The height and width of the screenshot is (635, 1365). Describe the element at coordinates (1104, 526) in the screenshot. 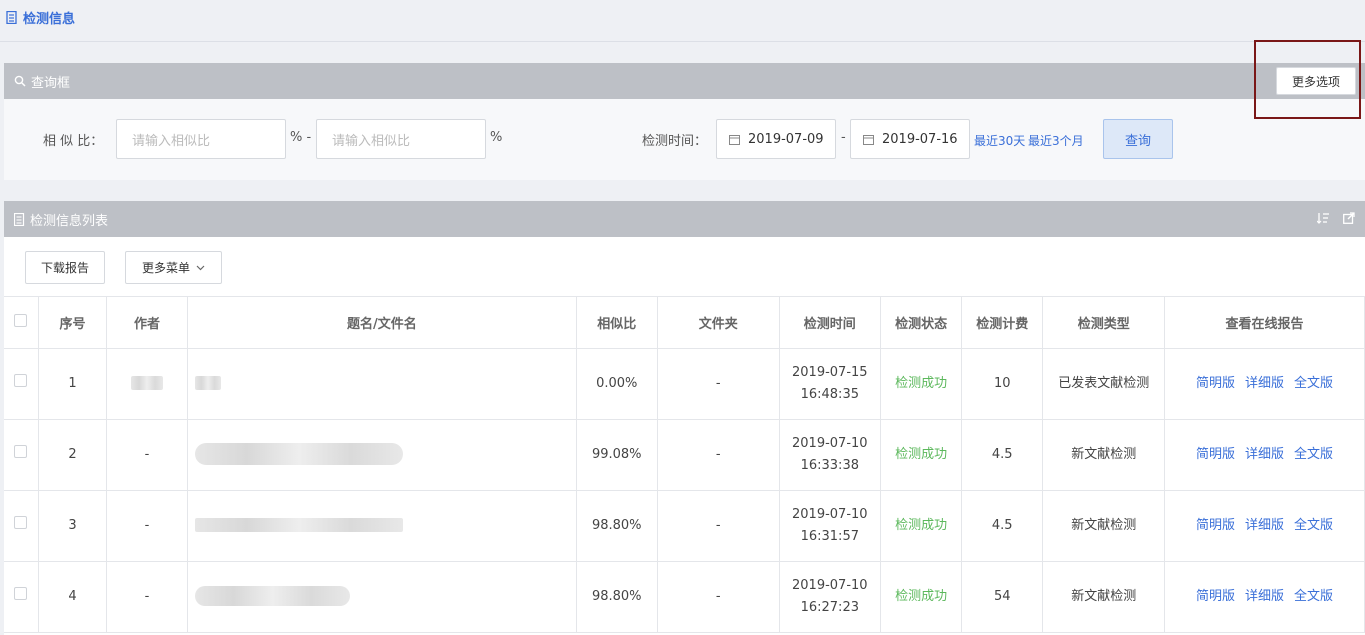

I see `type-cell: 新文献检测` at that location.